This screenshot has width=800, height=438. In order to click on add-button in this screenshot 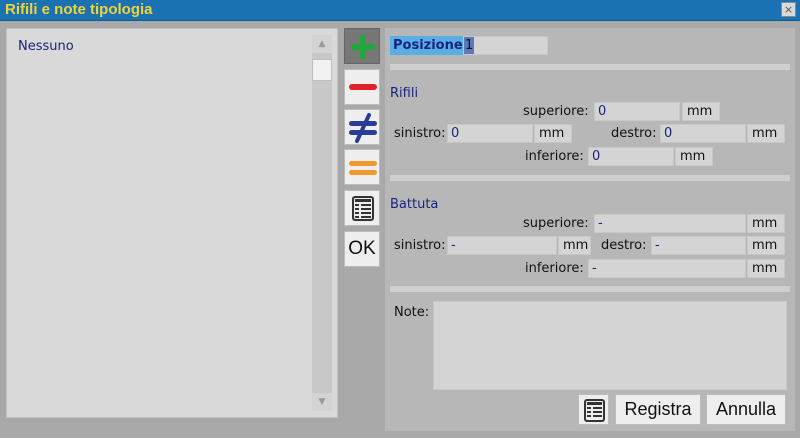, I will do `click(362, 46)`.